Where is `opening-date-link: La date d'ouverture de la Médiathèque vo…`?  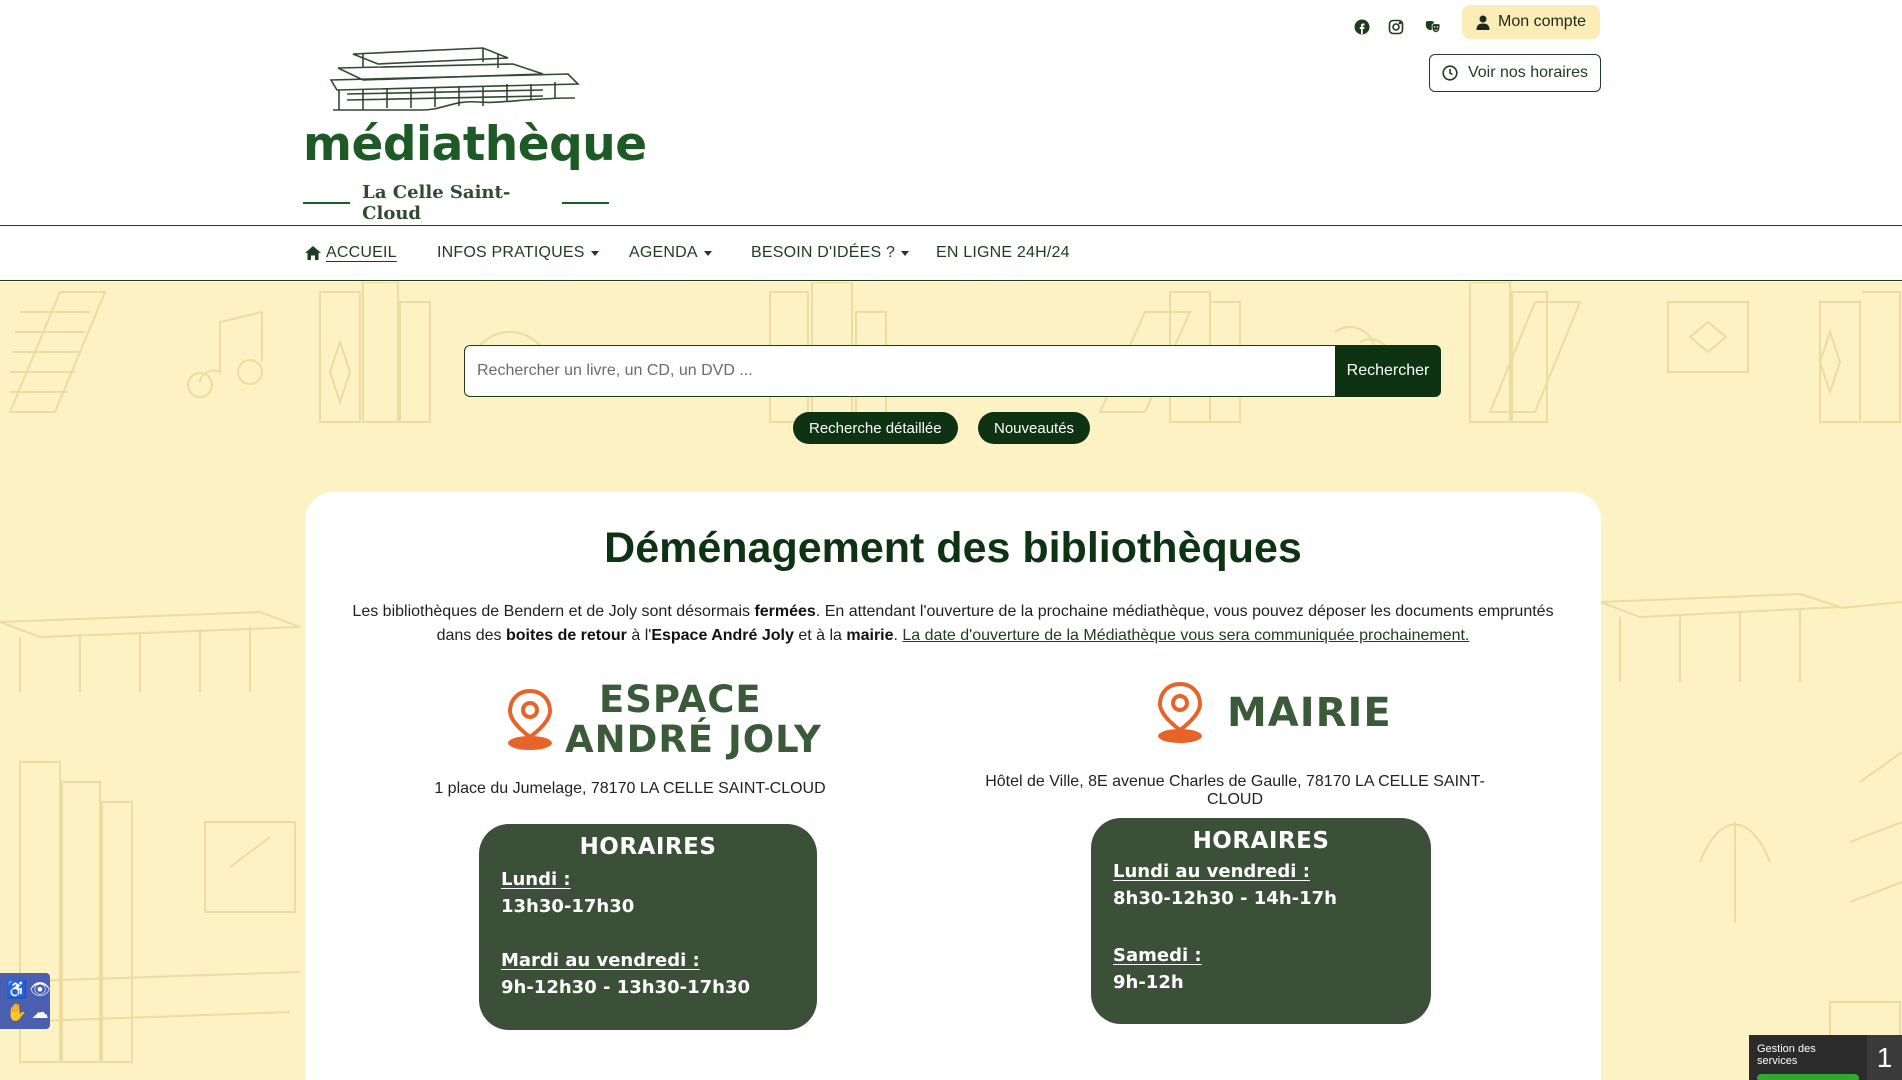 opening-date-link: La date d'ouverture de la Médiathèque vo… is located at coordinates (1185, 635).